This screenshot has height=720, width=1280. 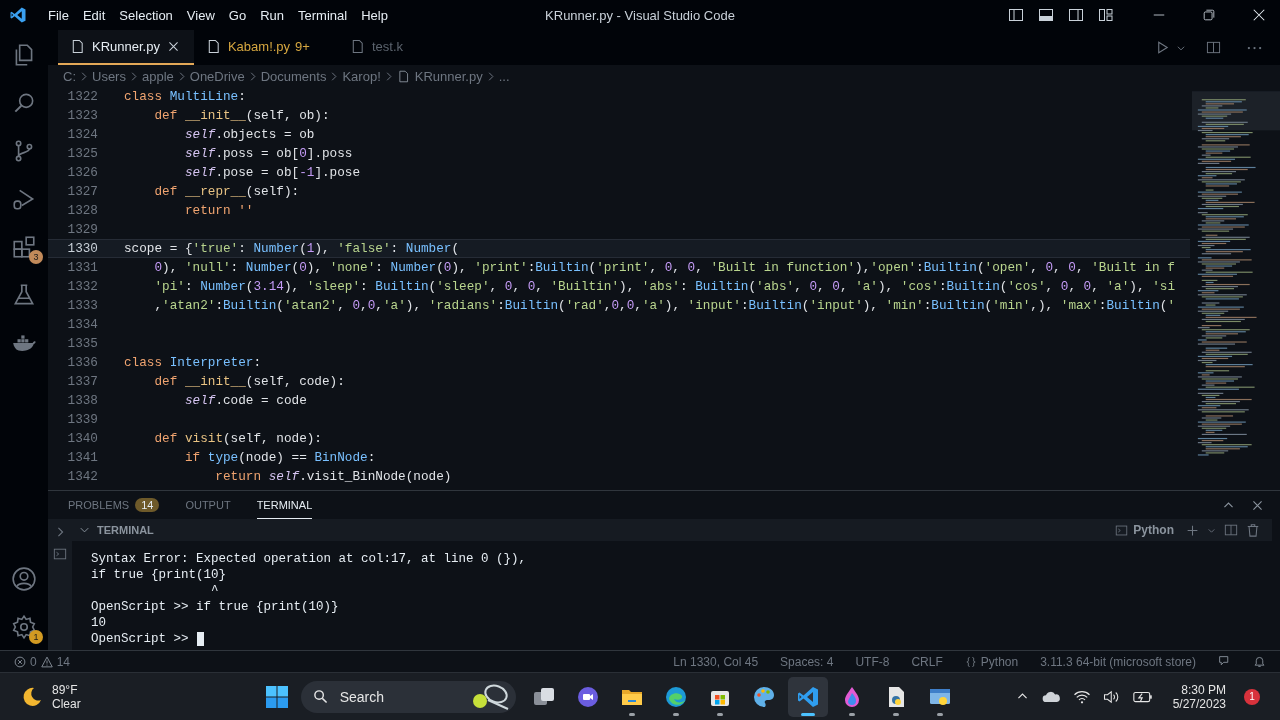 What do you see at coordinates (293, 76) in the screenshot?
I see `breadcrumb-item: Documents` at bounding box center [293, 76].